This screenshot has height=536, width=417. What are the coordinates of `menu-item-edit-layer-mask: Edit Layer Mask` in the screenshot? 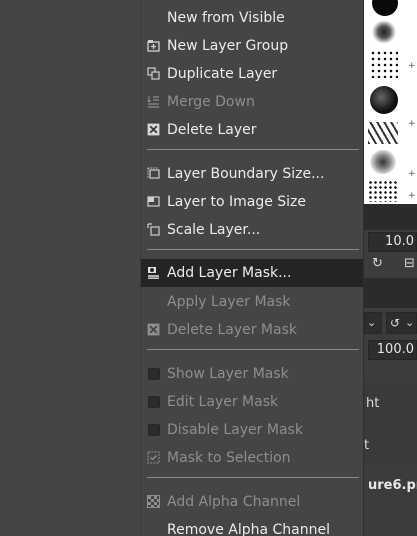 It's located at (252, 402).